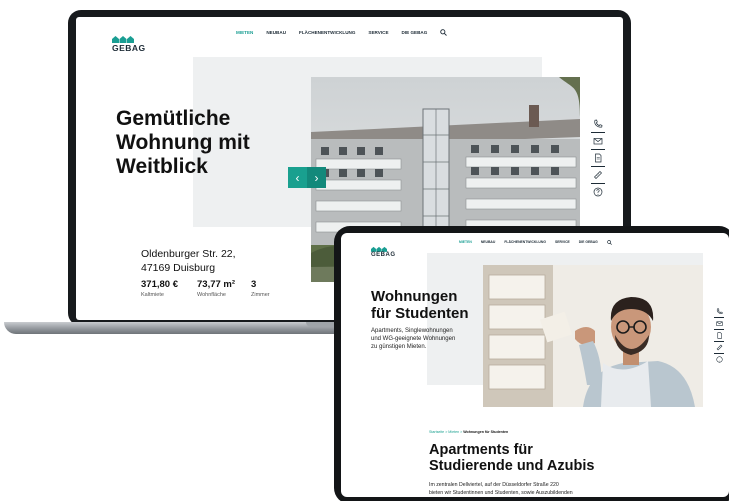 Image resolution: width=729 pixels, height=501 pixels. Describe the element at coordinates (173, 118) in the screenshot. I see `hero-title-line: Gemütliche` at that location.